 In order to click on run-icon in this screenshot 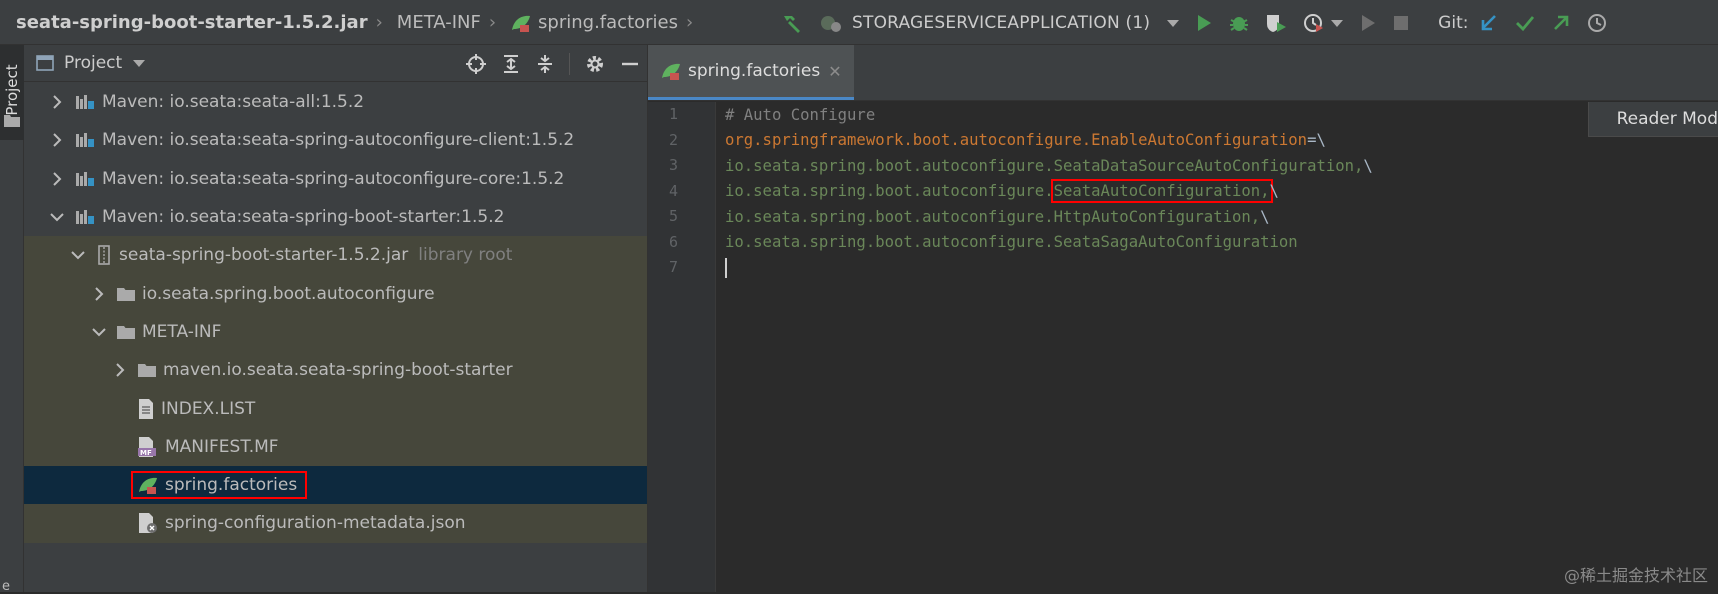, I will do `click(1204, 23)`.